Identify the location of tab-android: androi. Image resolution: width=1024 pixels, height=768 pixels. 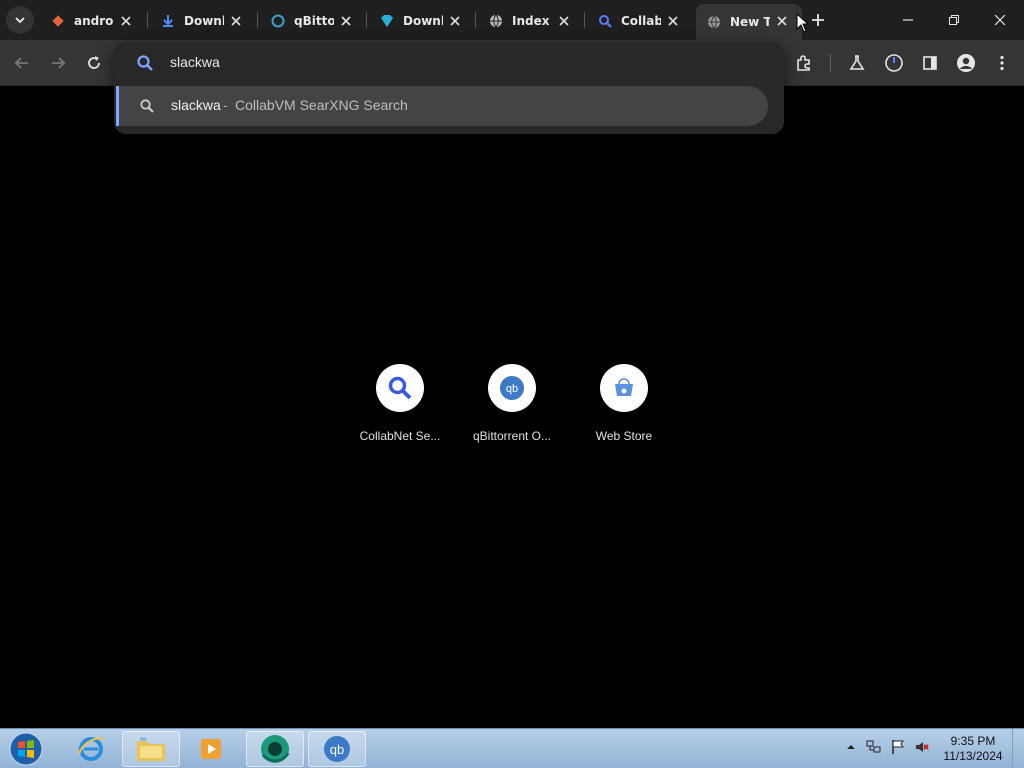
(93, 21).